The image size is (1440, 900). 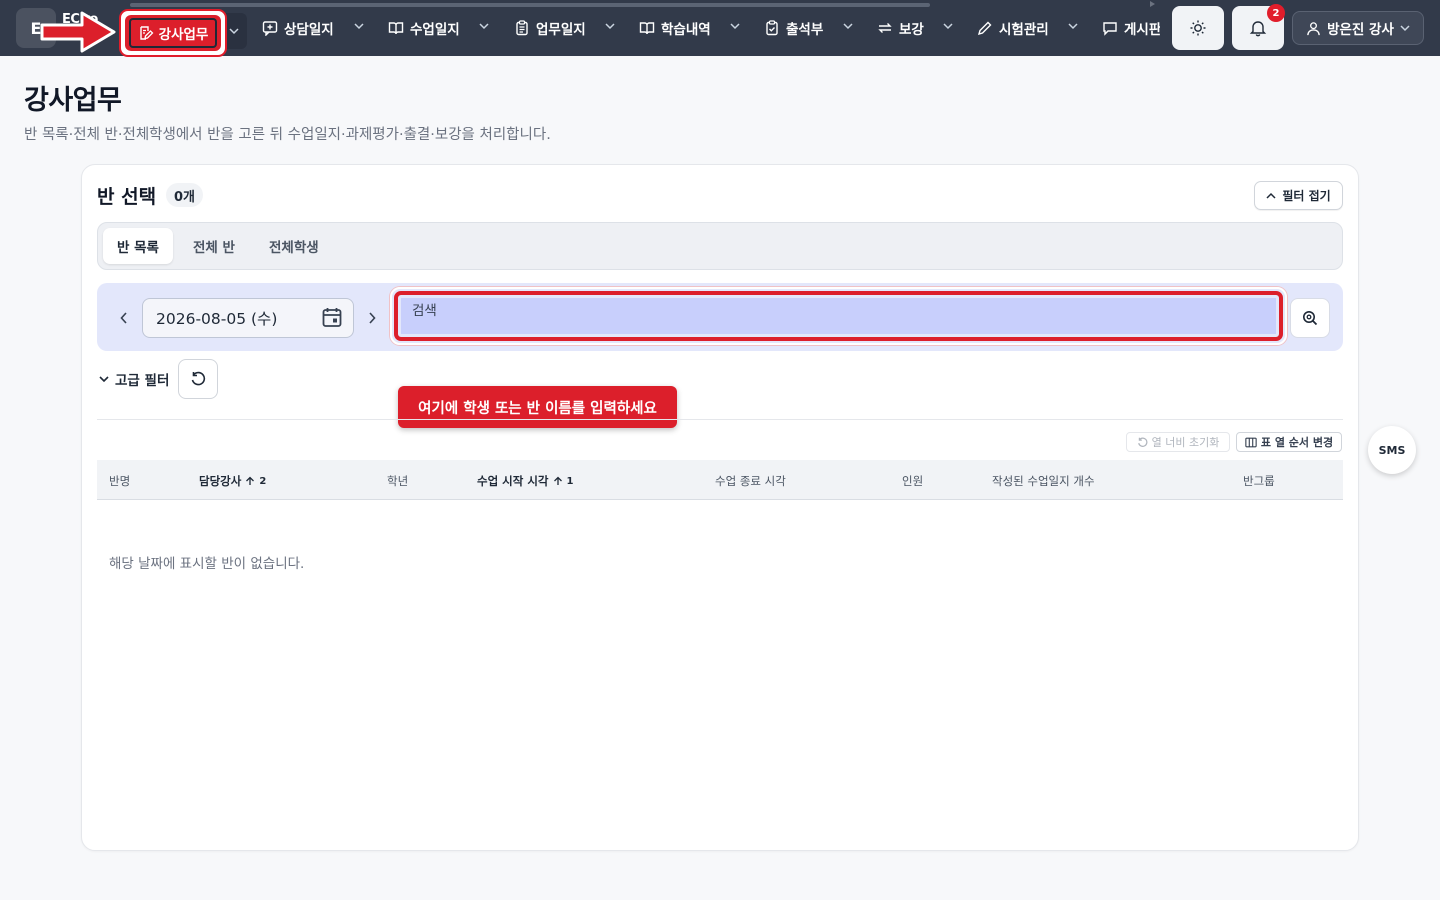 What do you see at coordinates (1358, 28) in the screenshot?
I see `user-menu-button: 방은진 강사` at bounding box center [1358, 28].